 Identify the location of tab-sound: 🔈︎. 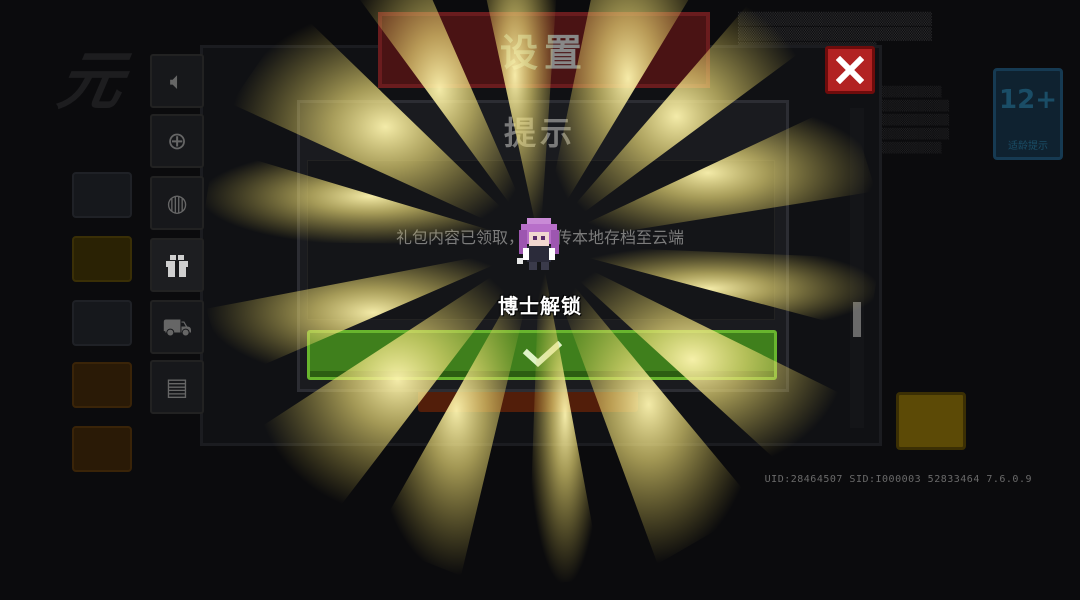
(177, 81).